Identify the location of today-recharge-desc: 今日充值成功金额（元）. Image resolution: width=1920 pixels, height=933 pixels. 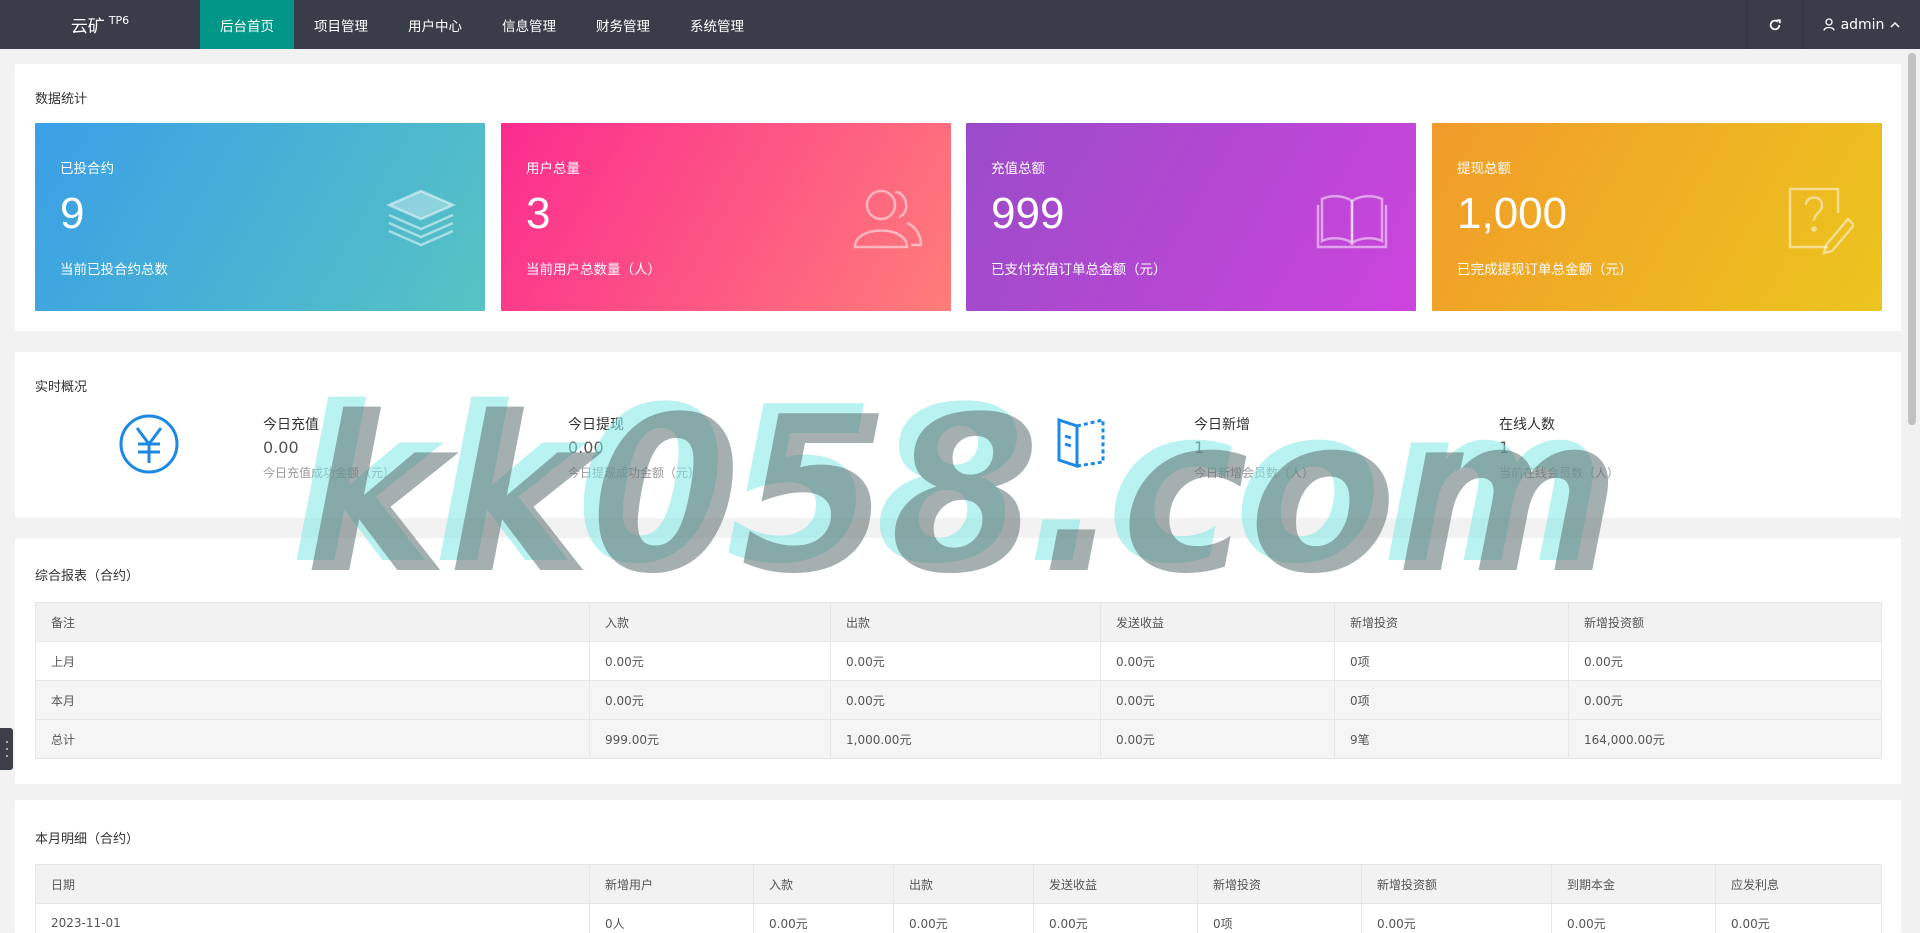
(329, 473).